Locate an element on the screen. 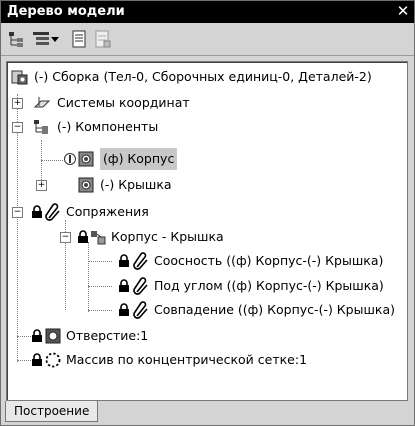 The image size is (415, 426). hole-icon is located at coordinates (53, 336).